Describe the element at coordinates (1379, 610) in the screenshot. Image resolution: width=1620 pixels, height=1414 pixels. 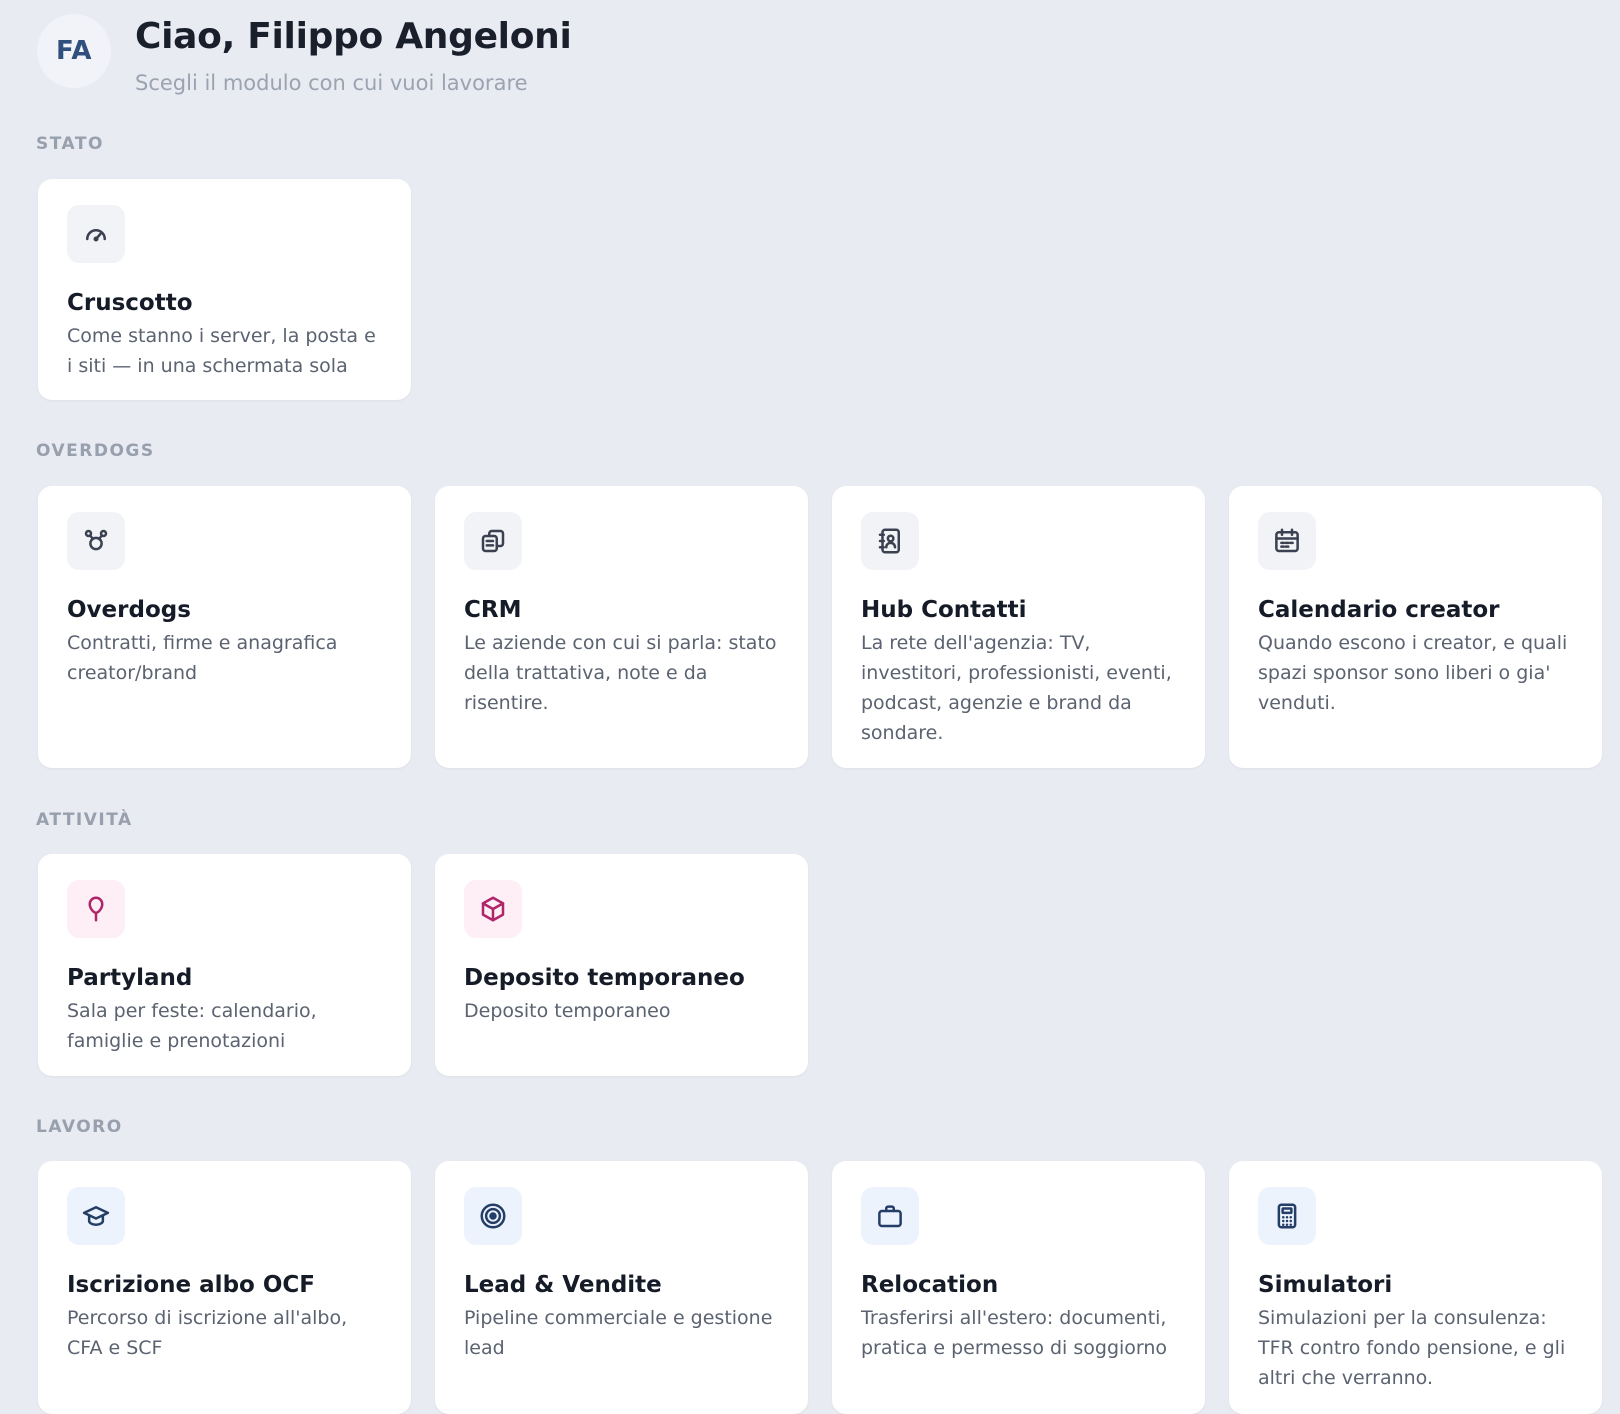
I see `card-title: Calendario creator` at that location.